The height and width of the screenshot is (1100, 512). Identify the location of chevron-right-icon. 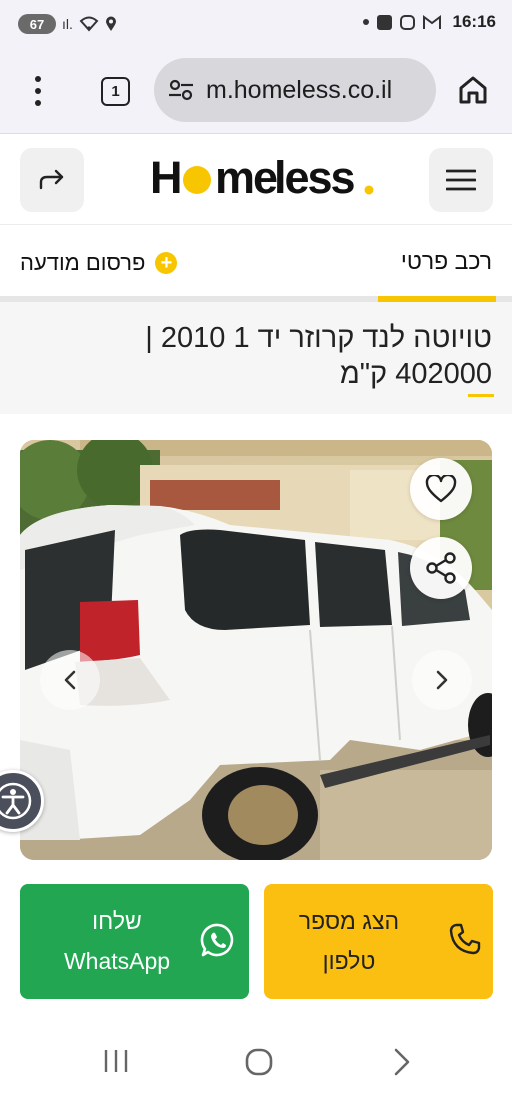
(442, 680).